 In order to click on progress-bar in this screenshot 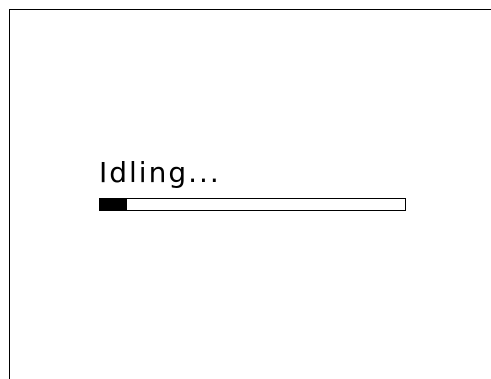, I will do `click(252, 204)`.